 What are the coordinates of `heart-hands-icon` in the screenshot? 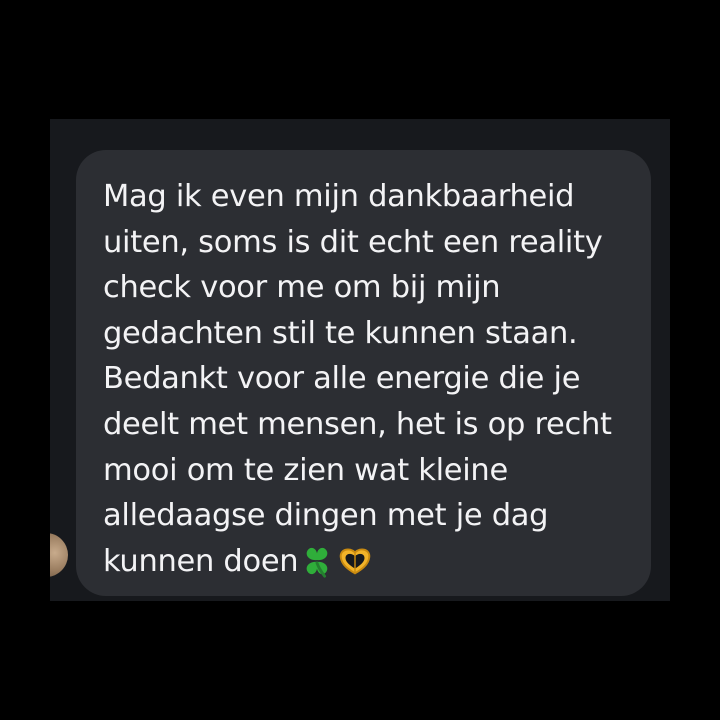 It's located at (355, 561).